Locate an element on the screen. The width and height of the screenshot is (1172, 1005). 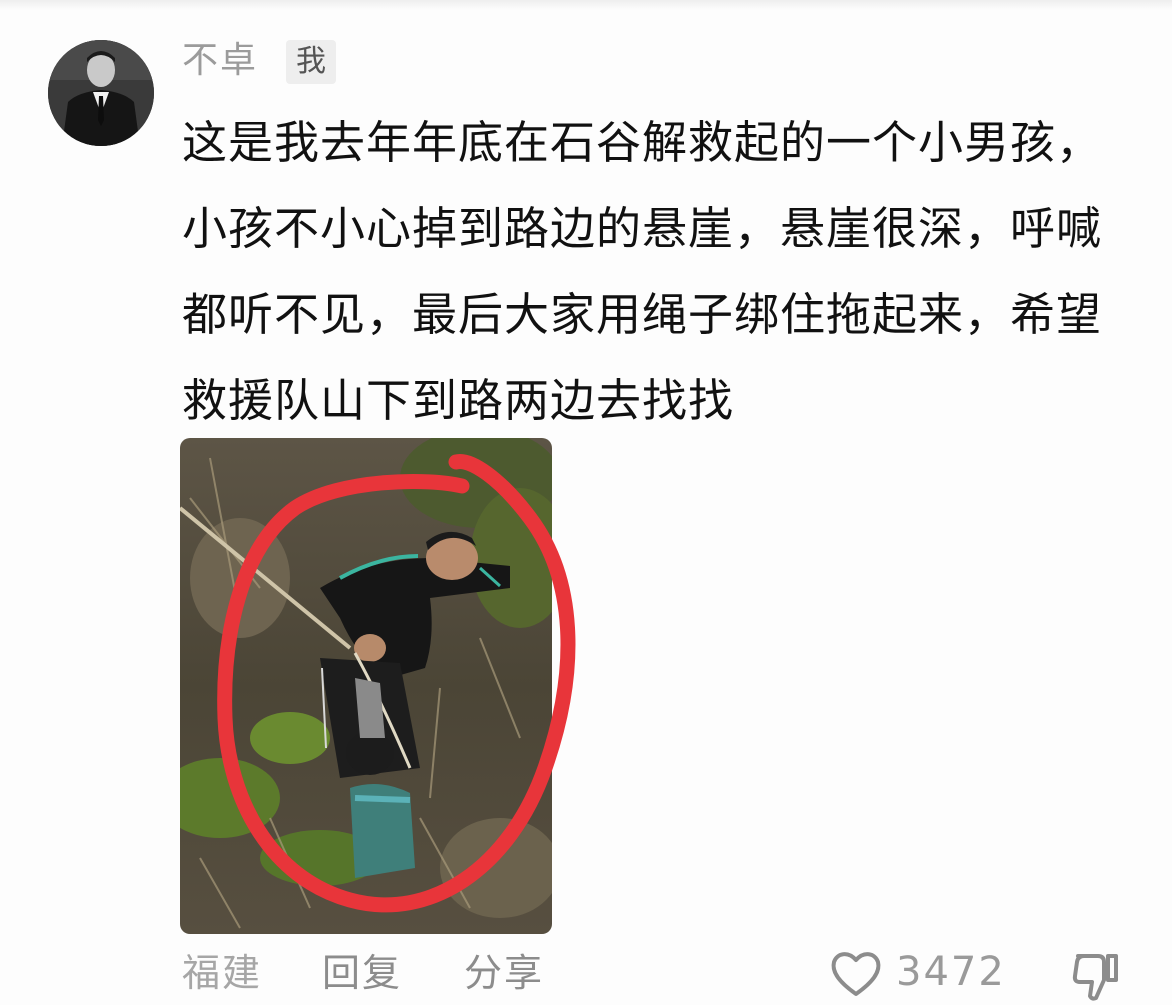
dislike-button is located at coordinates (1096, 976).